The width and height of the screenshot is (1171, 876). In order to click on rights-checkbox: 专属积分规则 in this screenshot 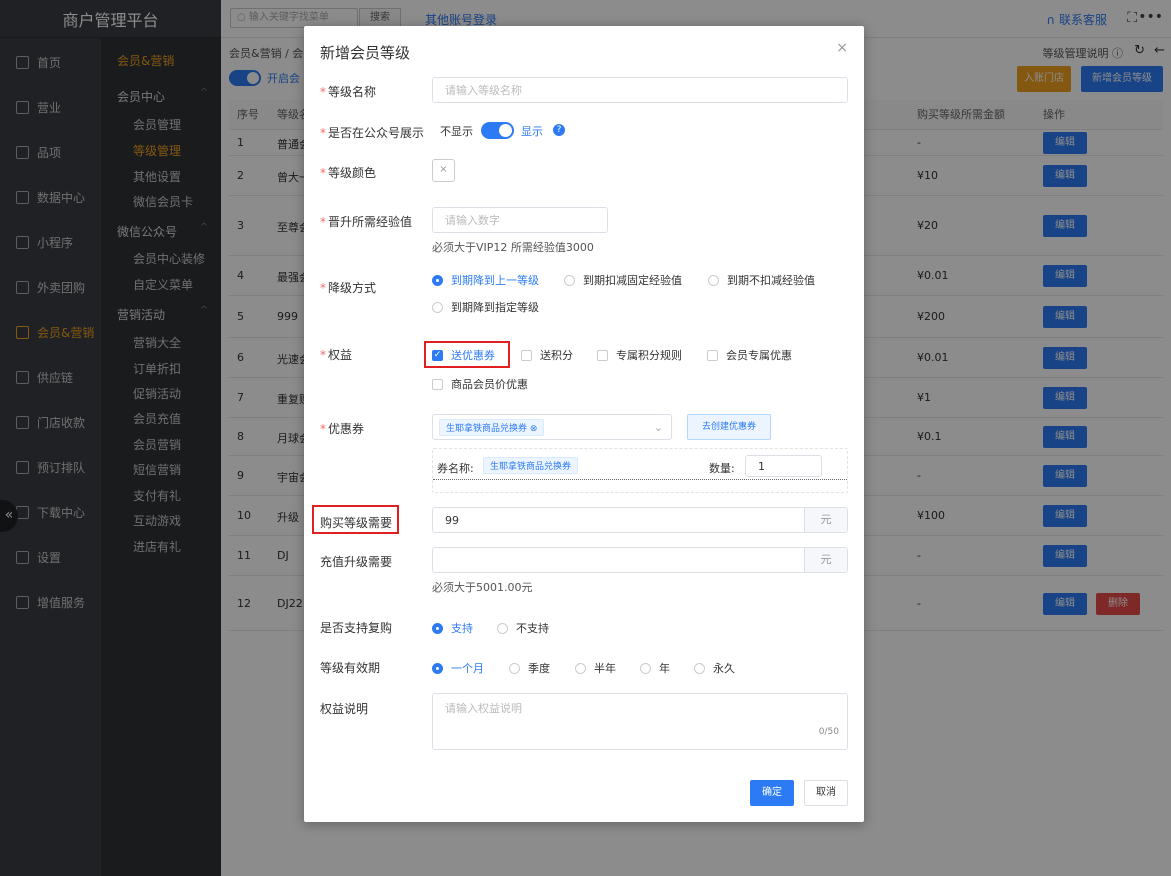, I will do `click(639, 355)`.